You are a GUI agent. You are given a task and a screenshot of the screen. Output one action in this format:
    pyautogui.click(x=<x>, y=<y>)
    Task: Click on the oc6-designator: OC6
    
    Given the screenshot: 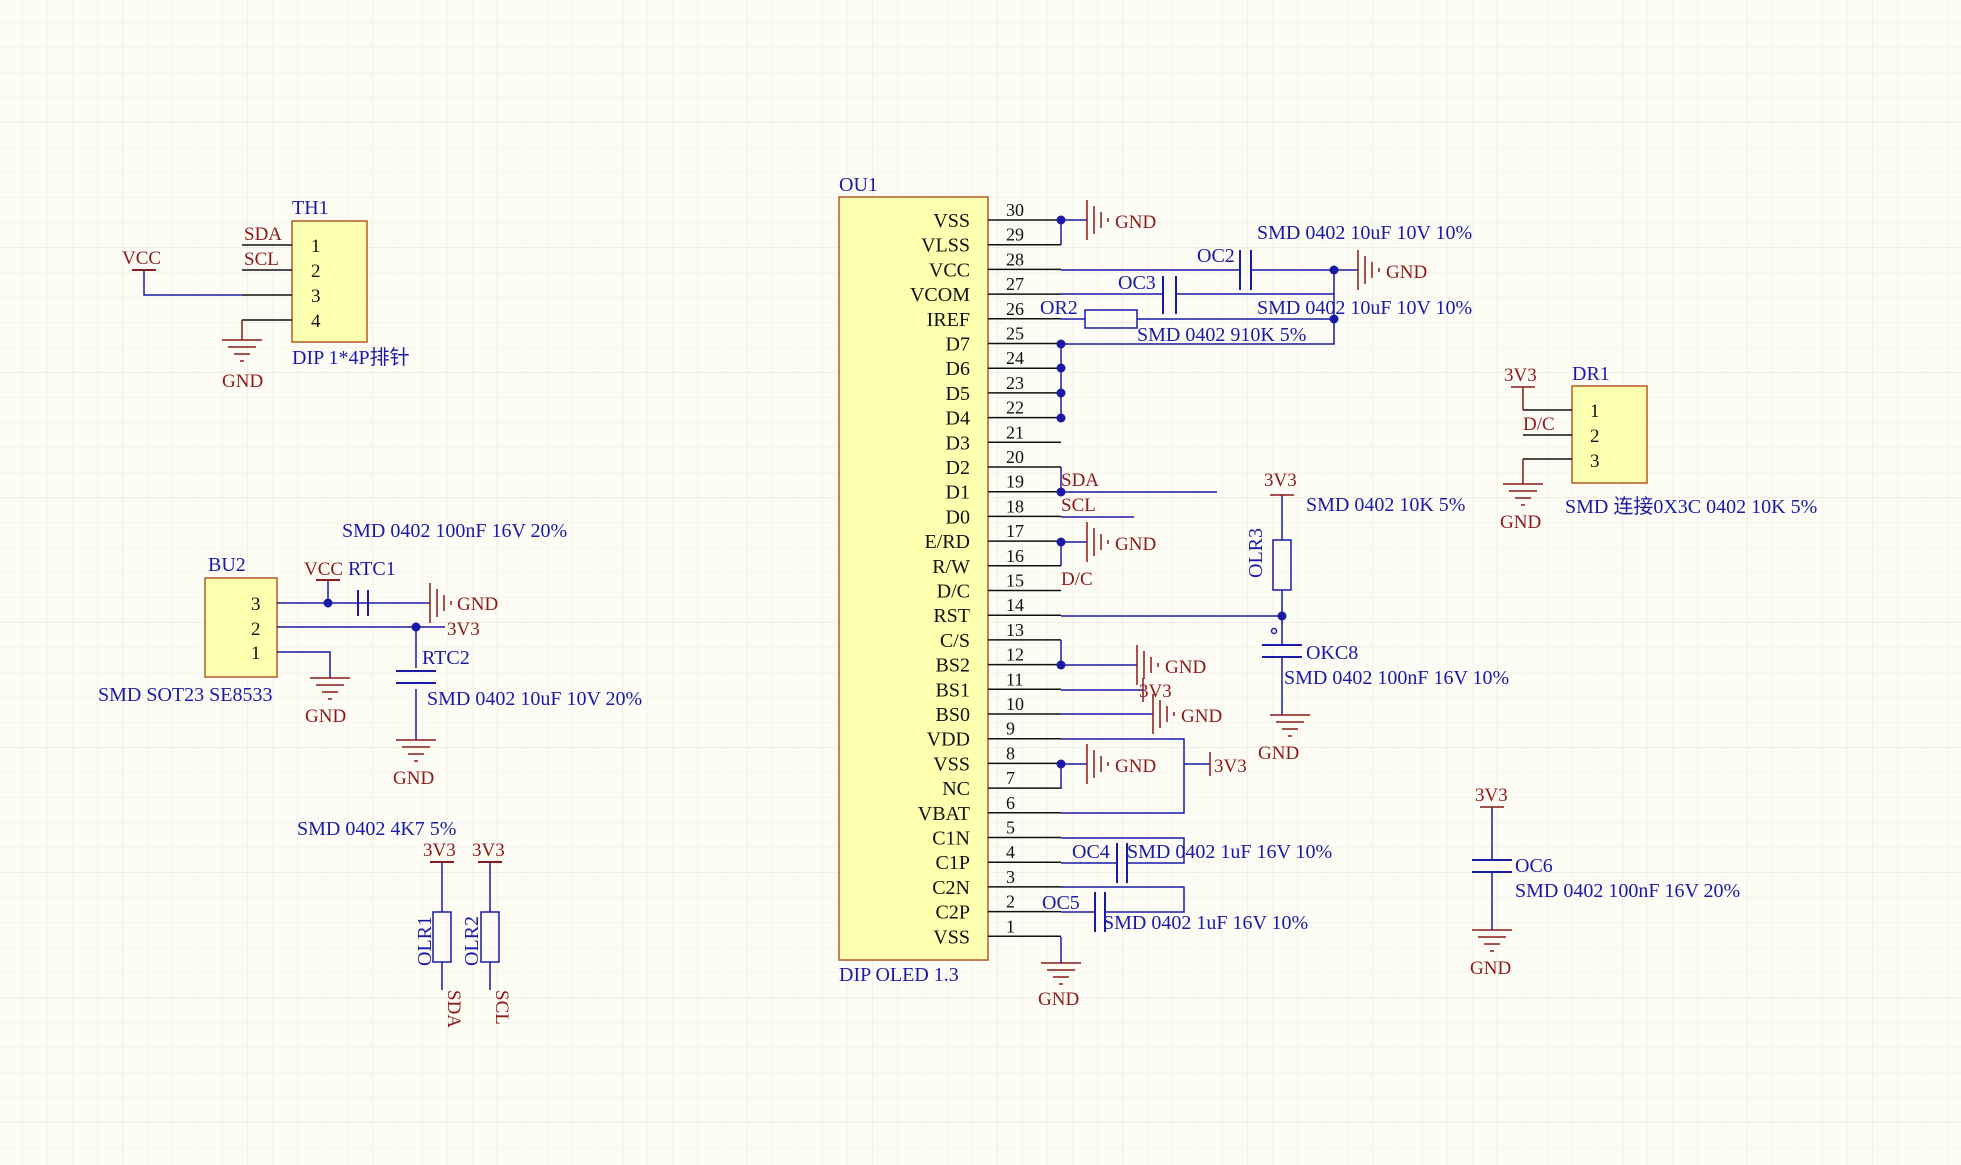 What is the action you would take?
    pyautogui.click(x=1534, y=866)
    